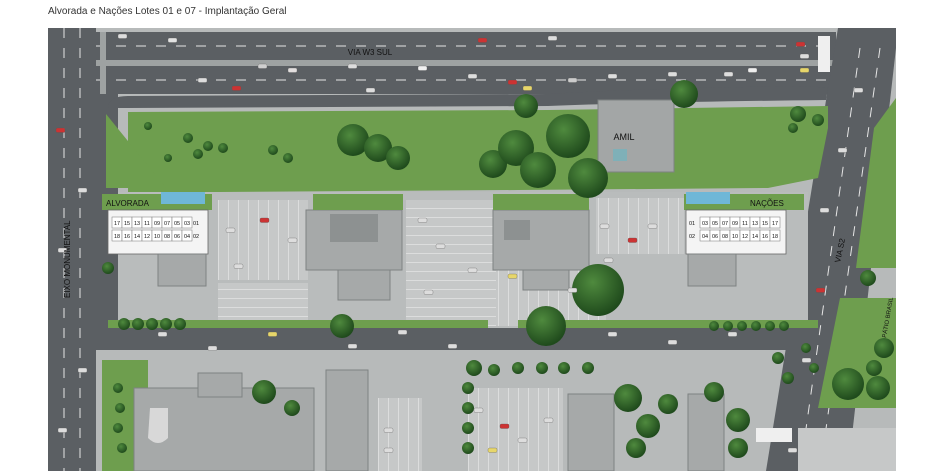 This screenshot has width=940, height=471. Describe the element at coordinates (196, 237) in the screenshot. I see `unit-label: 02` at that location.